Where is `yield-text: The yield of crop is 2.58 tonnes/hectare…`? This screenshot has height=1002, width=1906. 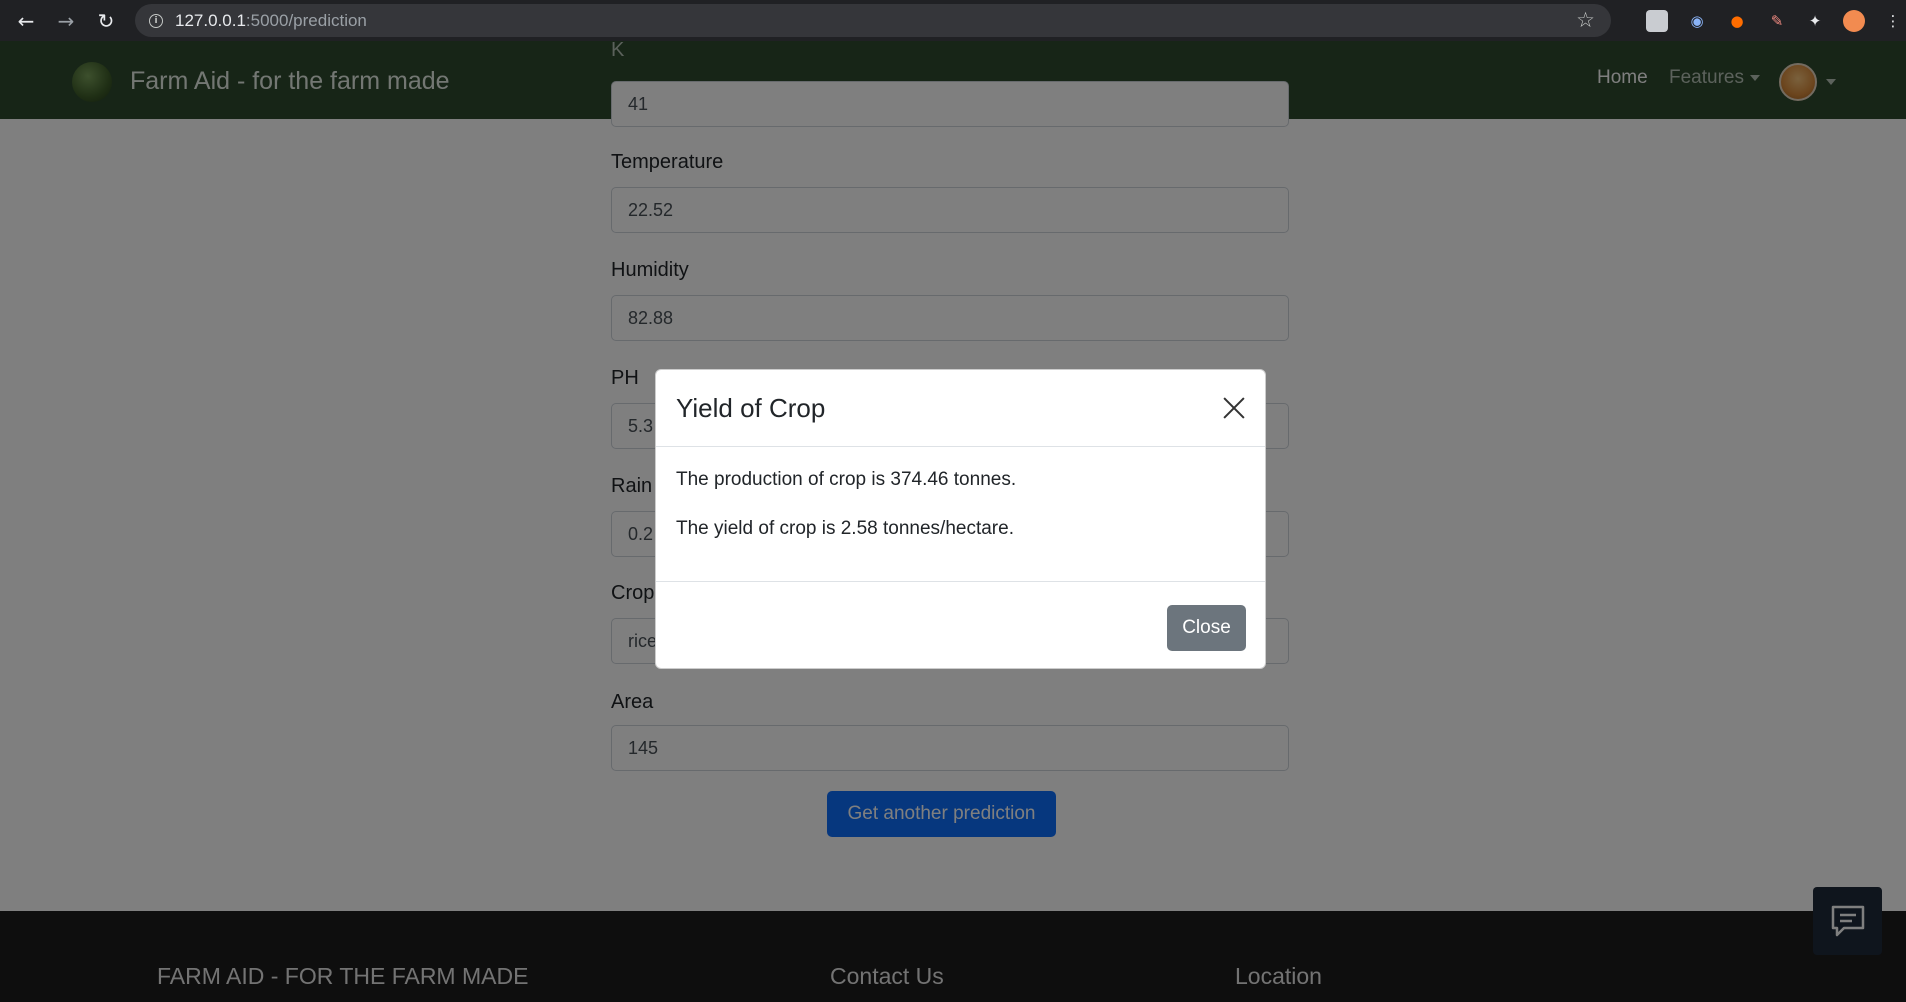 yield-text: The yield of crop is 2.58 tonnes/hectare… is located at coordinates (845, 528).